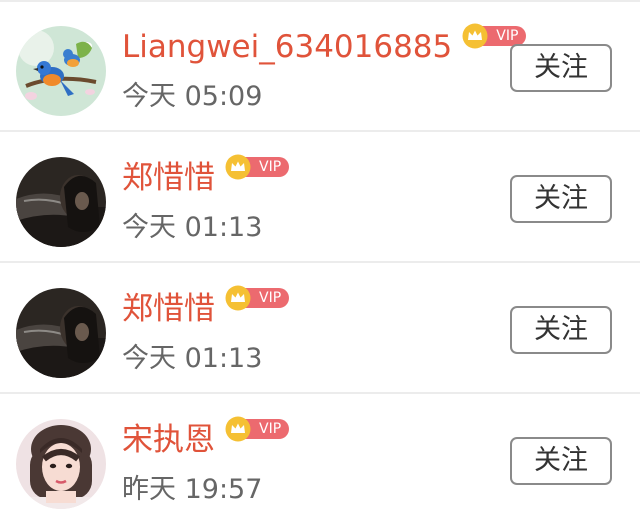 This screenshot has height=509, width=640. I want to click on timestamp: 昨天 19:57, so click(192, 489).